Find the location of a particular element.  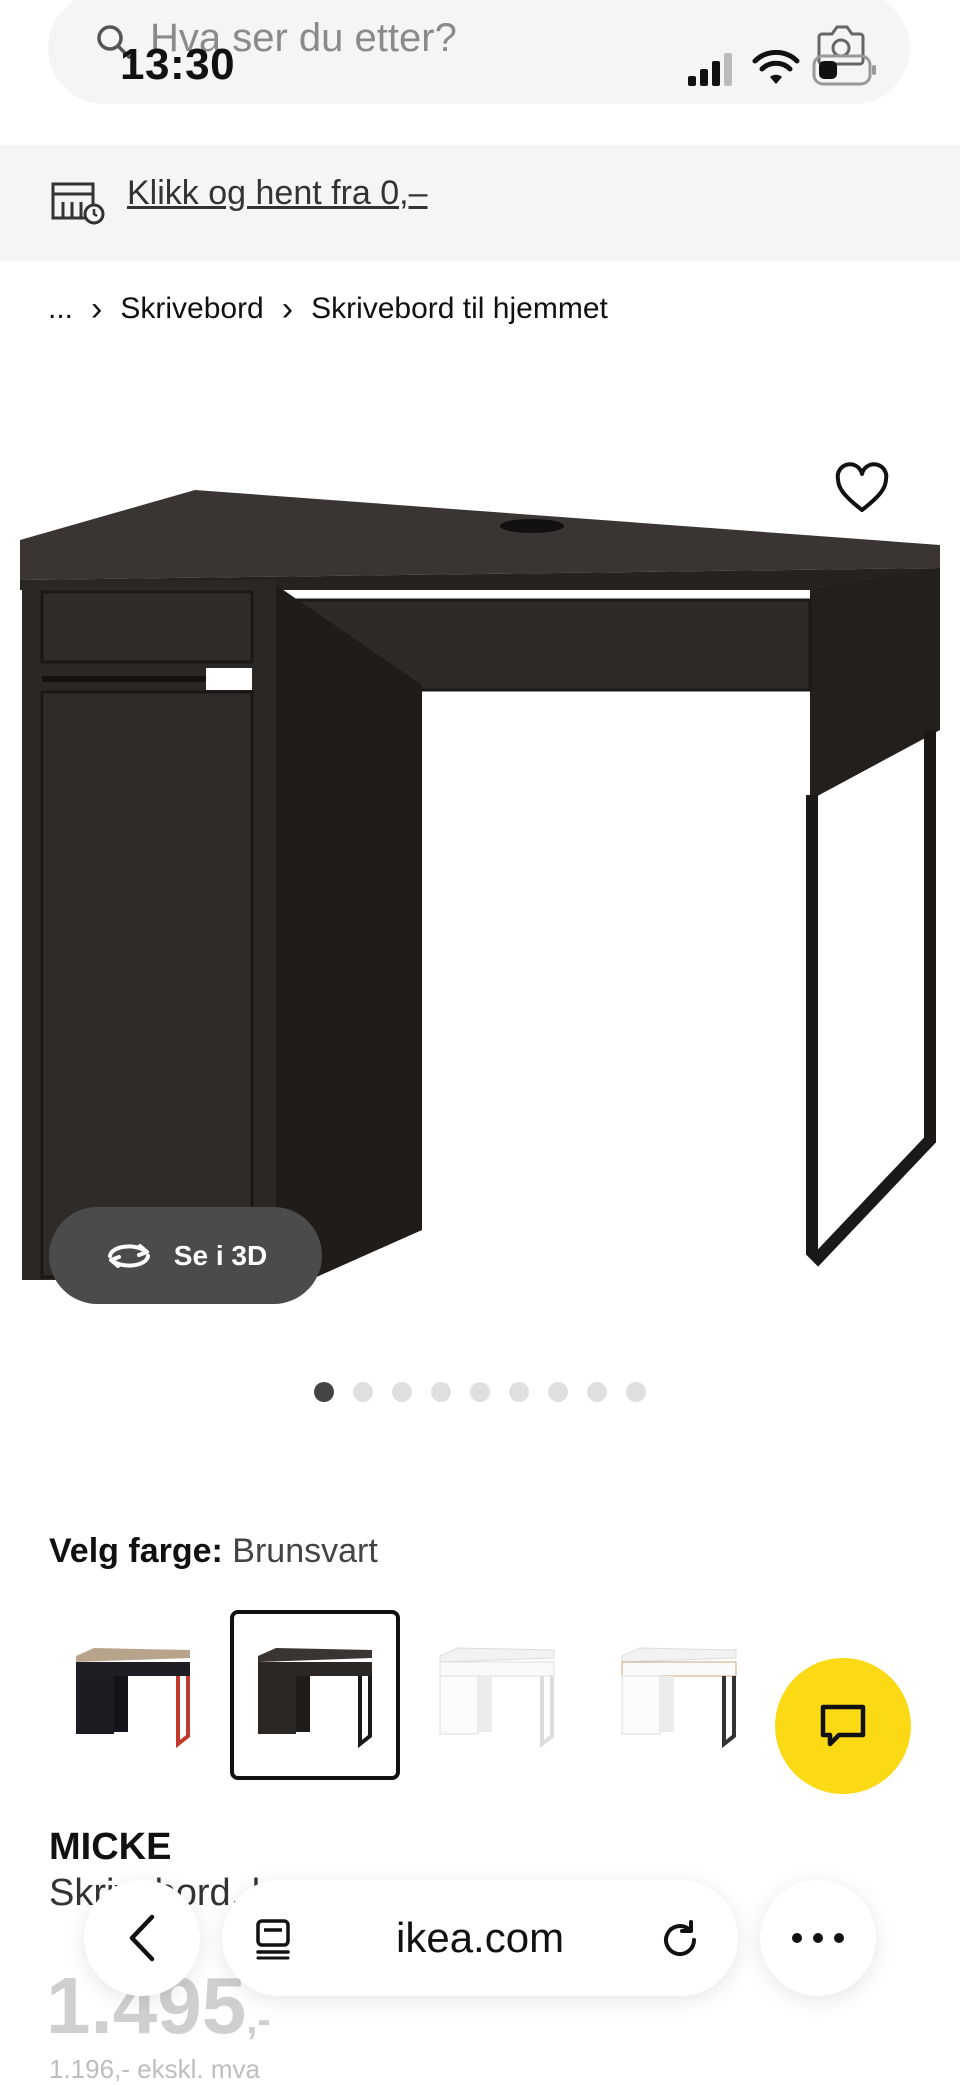

tabs-icon is located at coordinates (274, 1939).